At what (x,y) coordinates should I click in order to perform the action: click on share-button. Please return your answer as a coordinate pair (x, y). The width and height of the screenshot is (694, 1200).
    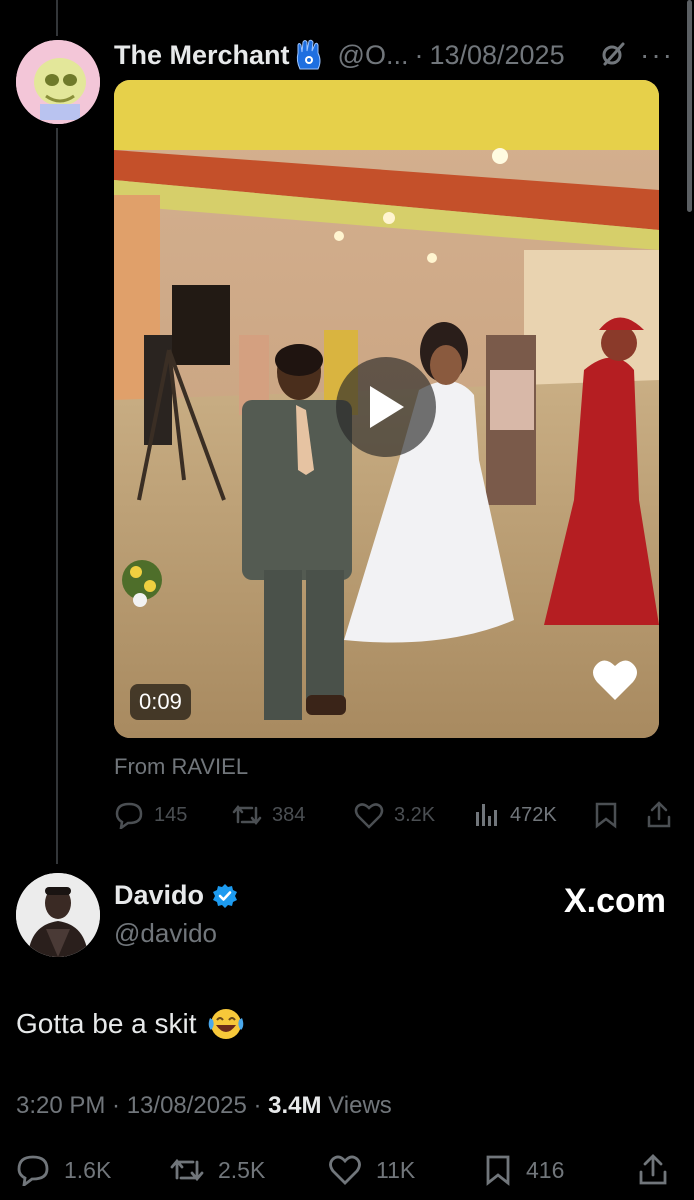
    Looking at the image, I should click on (660, 1170).